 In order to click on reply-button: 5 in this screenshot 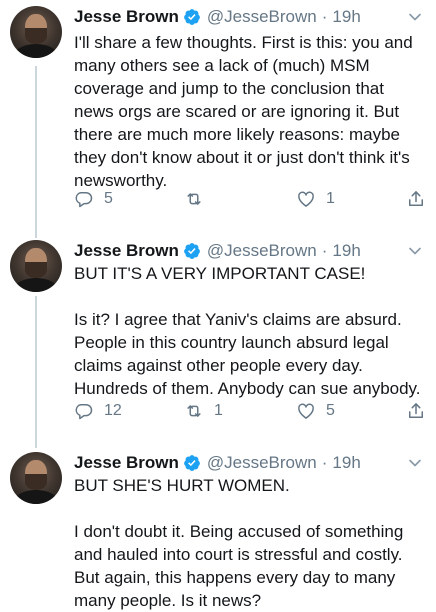, I will do `click(93, 199)`.